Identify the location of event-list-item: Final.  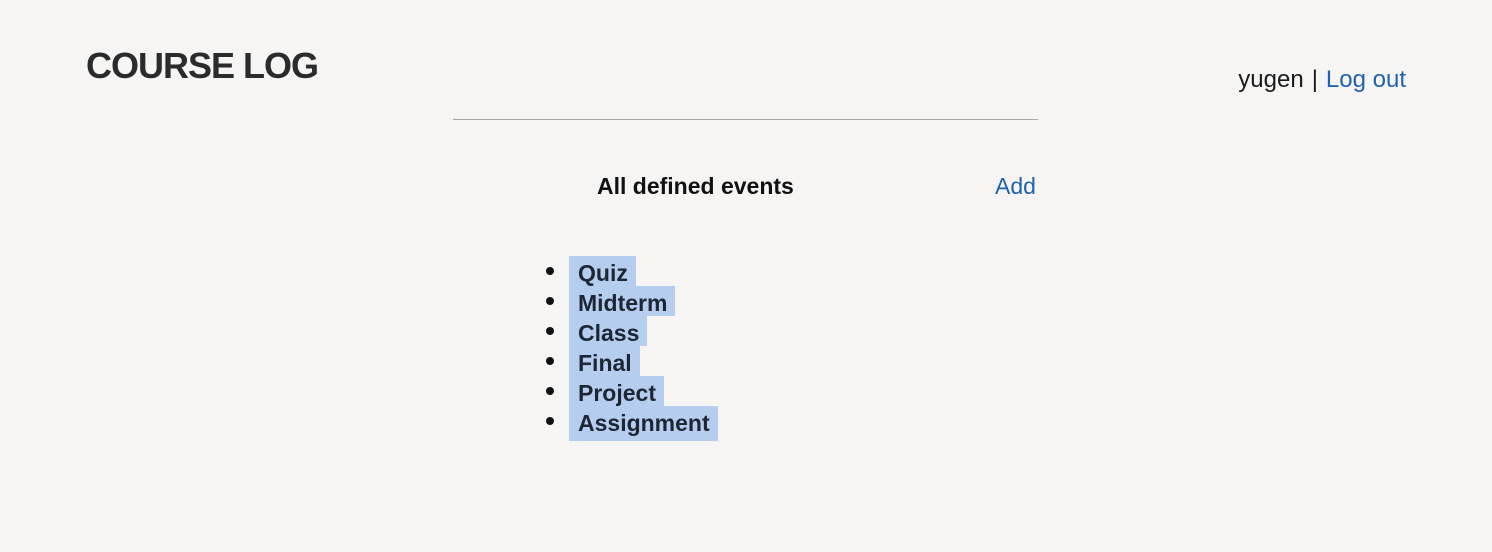
(632, 361).